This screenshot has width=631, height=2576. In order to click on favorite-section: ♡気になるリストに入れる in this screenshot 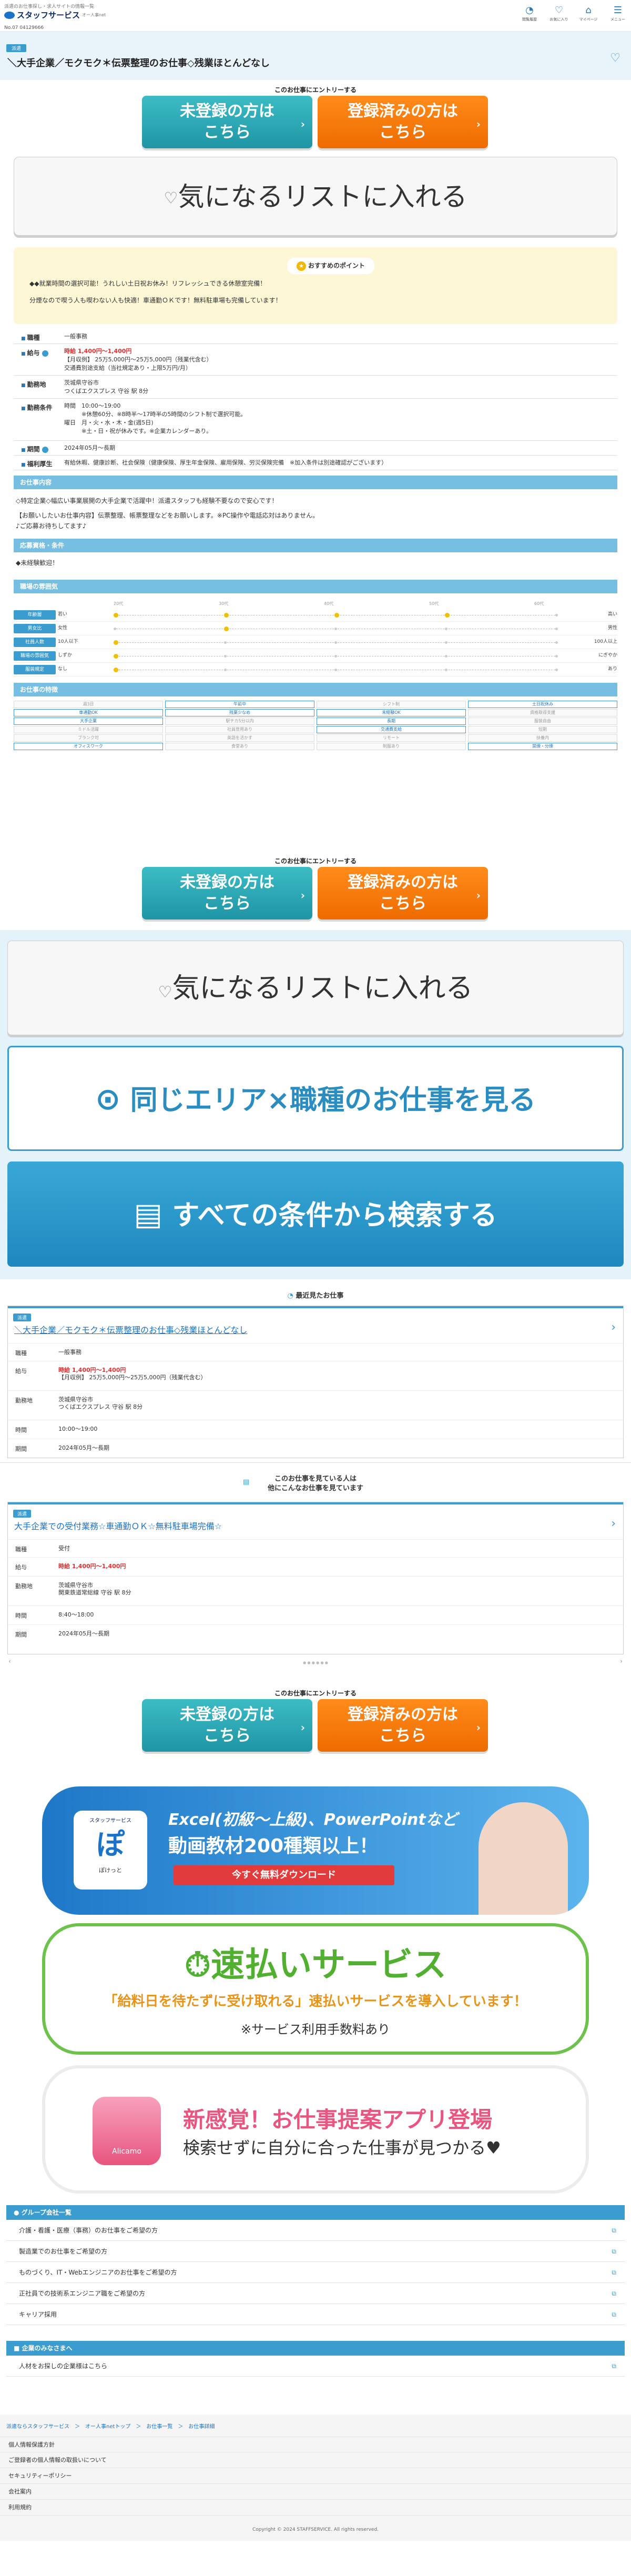, I will do `click(315, 196)`.